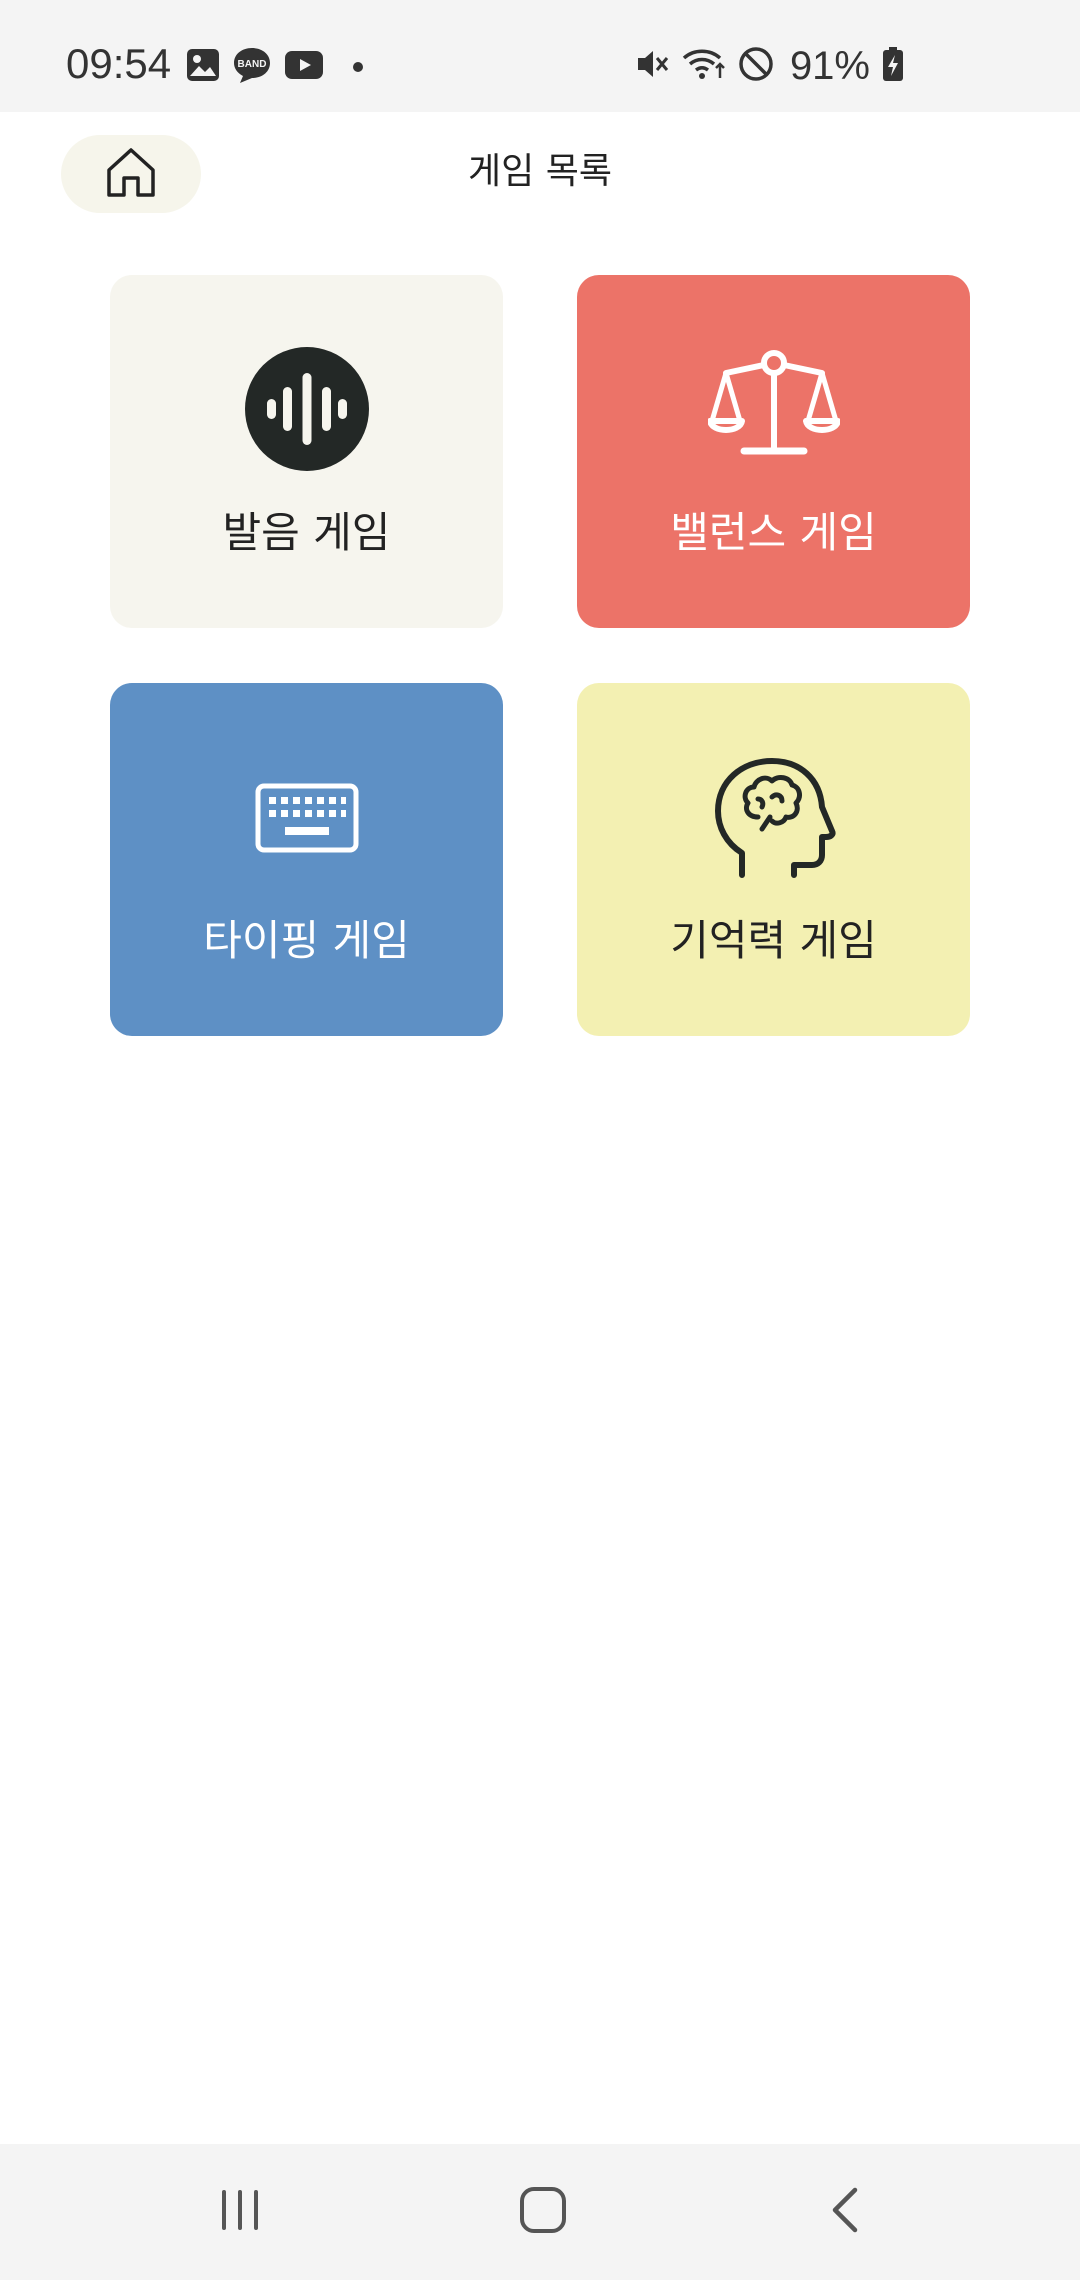  What do you see at coordinates (306, 859) in the screenshot?
I see `typing-game-card: 타이핑 게임` at bounding box center [306, 859].